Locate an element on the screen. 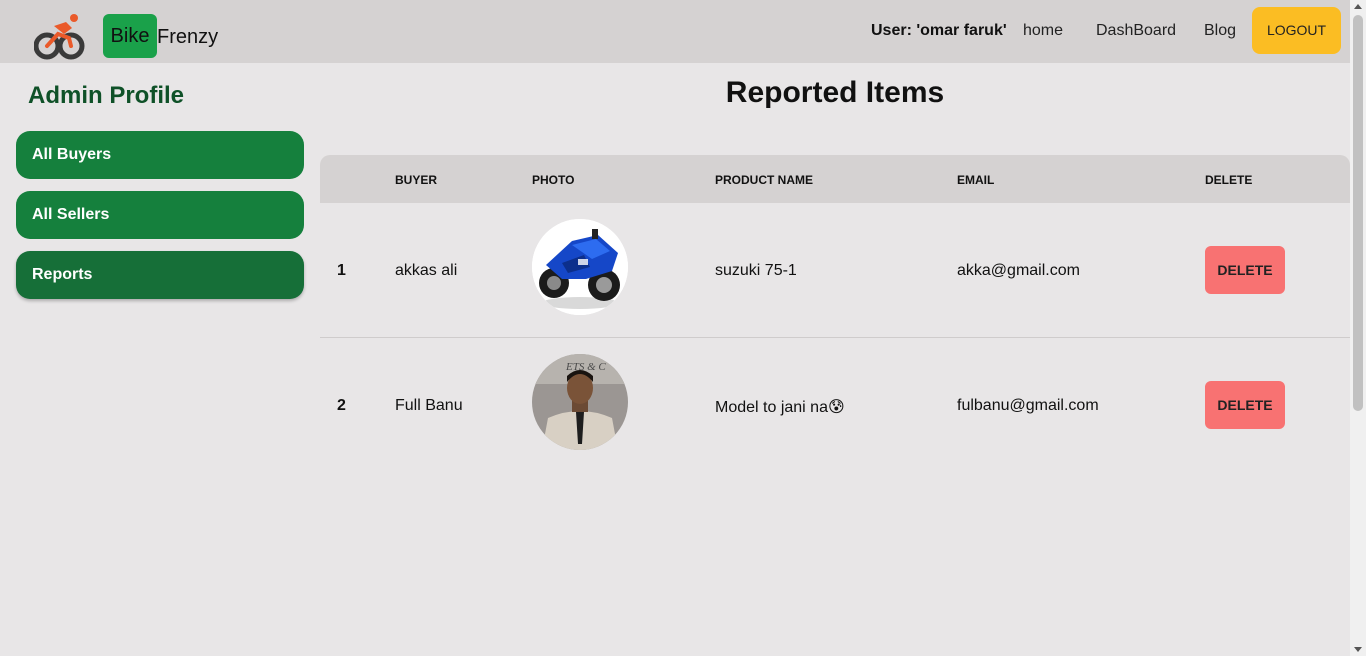  person-photo: ETS & C is located at coordinates (580, 402).